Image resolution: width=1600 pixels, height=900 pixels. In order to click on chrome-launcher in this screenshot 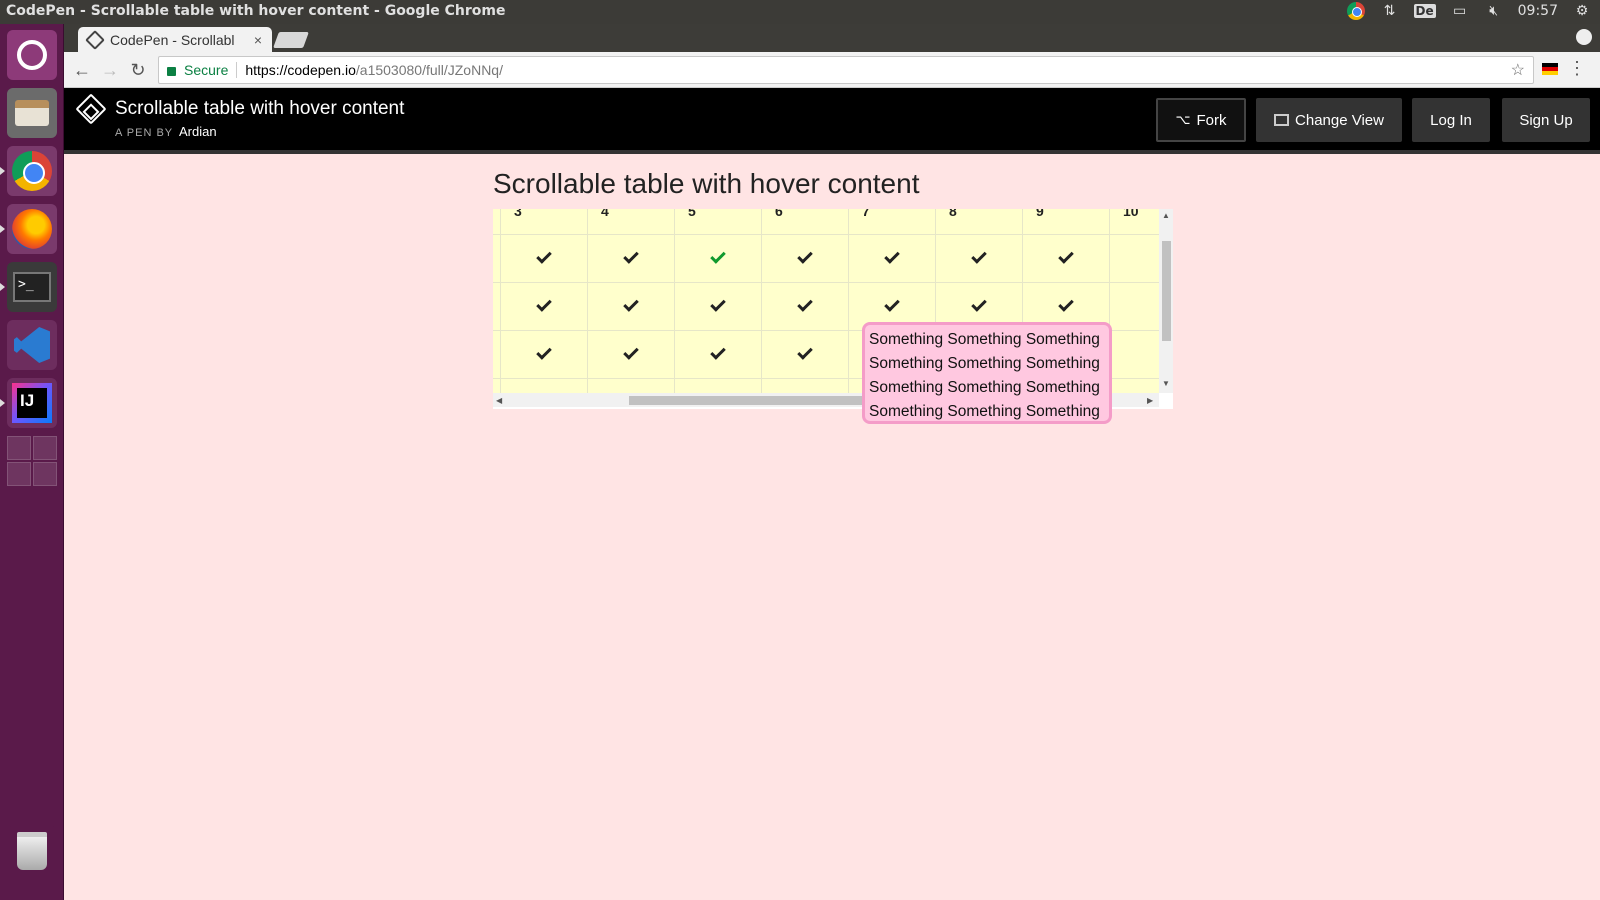, I will do `click(32, 171)`.